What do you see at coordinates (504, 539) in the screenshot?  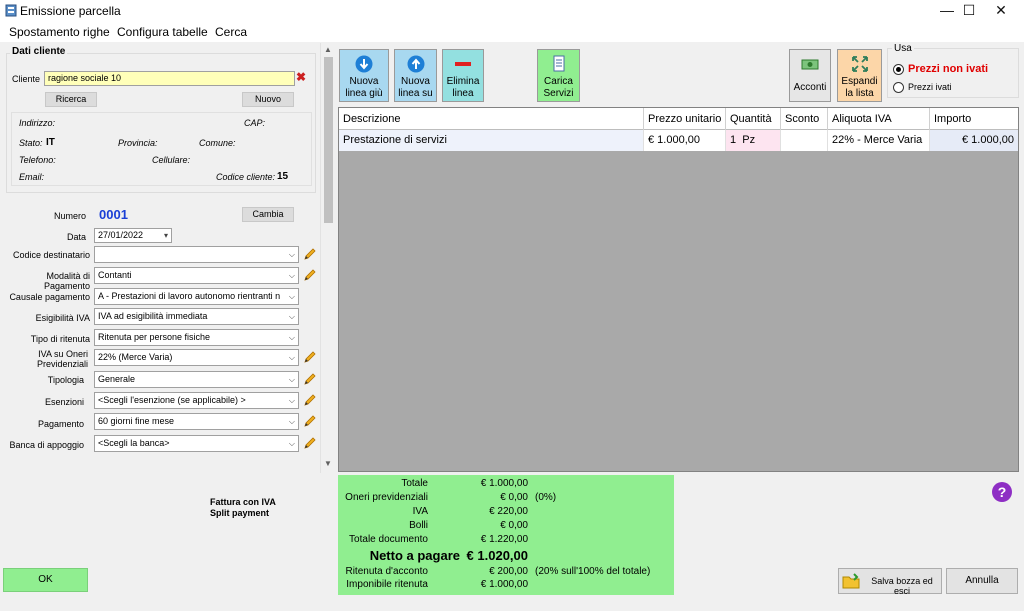 I see `totale-documento-value: € 1.220,00` at bounding box center [504, 539].